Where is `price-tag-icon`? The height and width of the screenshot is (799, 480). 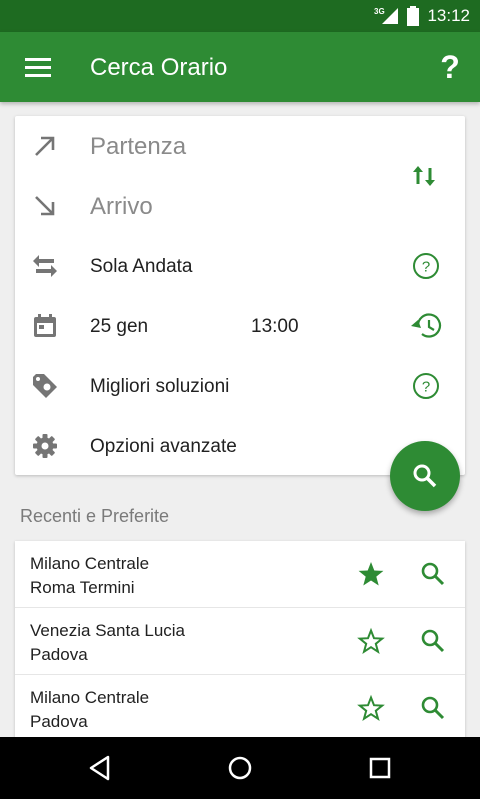
price-tag-icon is located at coordinates (45, 386).